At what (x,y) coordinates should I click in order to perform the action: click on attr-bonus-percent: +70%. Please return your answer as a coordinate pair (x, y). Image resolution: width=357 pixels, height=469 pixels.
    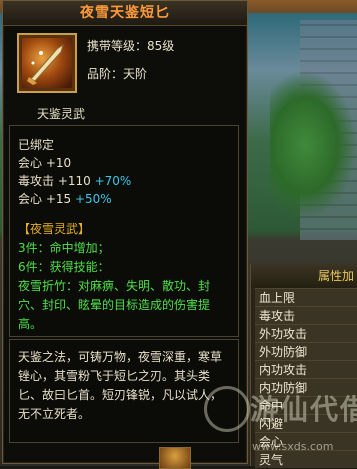
    Looking at the image, I should click on (113, 181).